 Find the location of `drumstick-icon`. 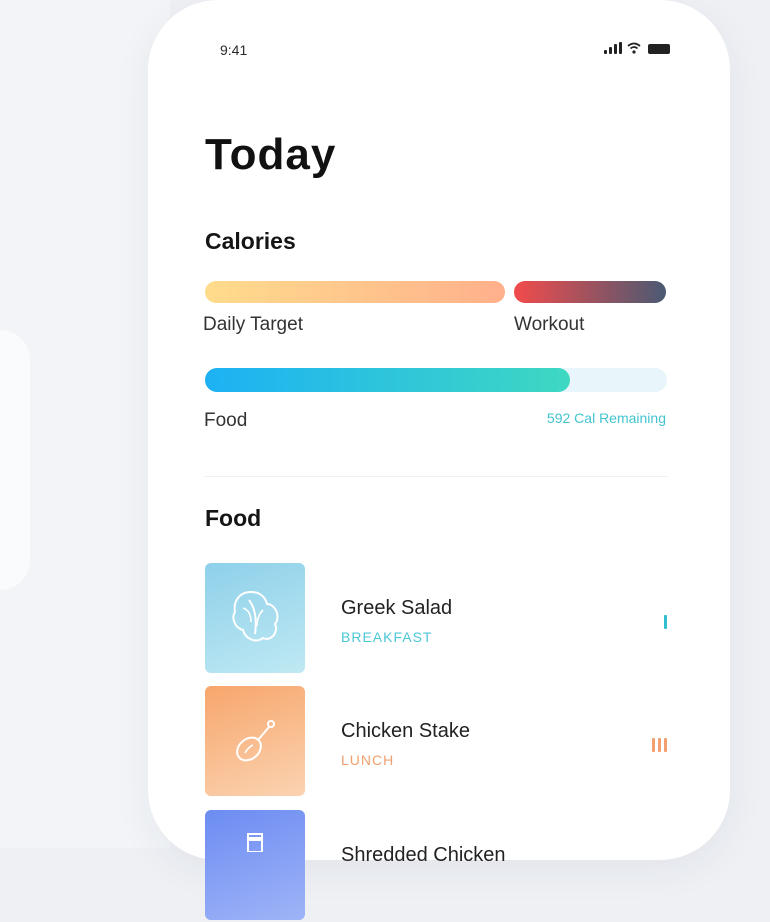

drumstick-icon is located at coordinates (255, 741).